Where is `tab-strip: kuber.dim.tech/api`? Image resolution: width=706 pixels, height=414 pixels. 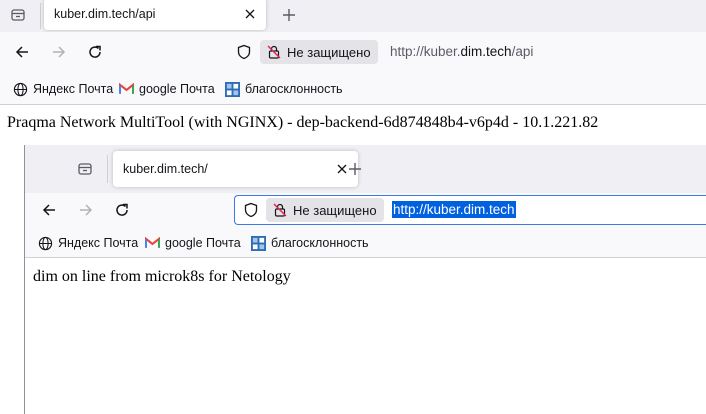
tab-strip: kuber.dim.tech/api is located at coordinates (353, 16).